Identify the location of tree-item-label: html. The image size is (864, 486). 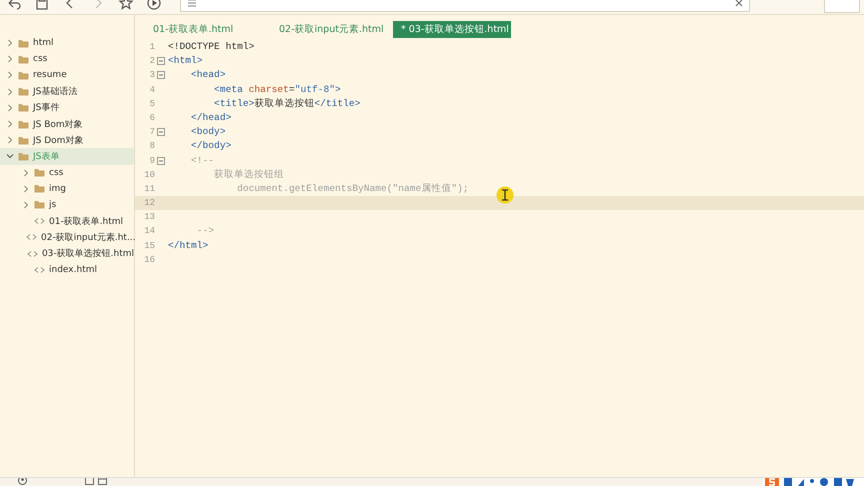
(43, 43).